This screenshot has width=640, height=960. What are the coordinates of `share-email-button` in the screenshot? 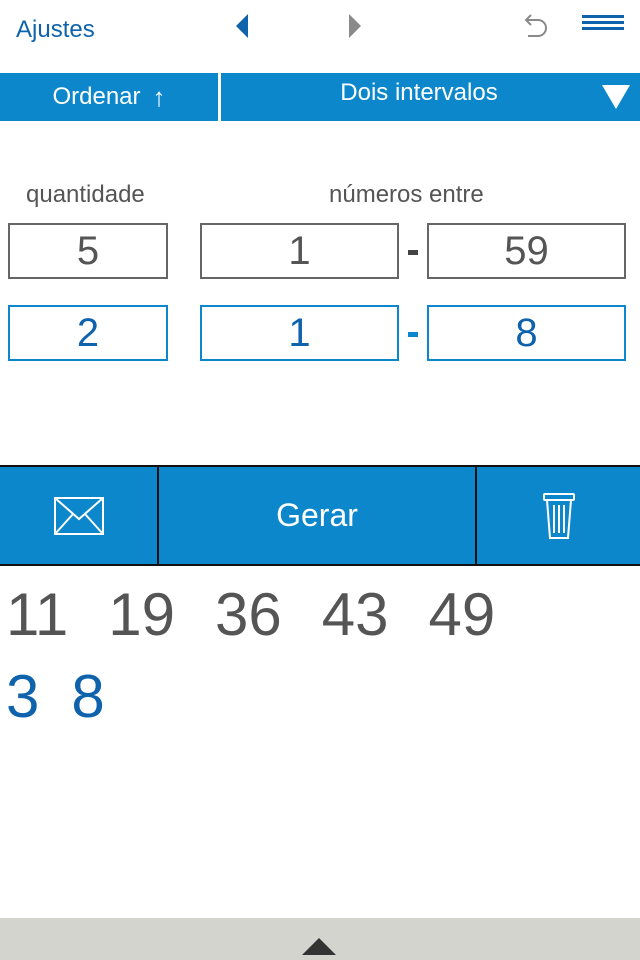 It's located at (78, 515).